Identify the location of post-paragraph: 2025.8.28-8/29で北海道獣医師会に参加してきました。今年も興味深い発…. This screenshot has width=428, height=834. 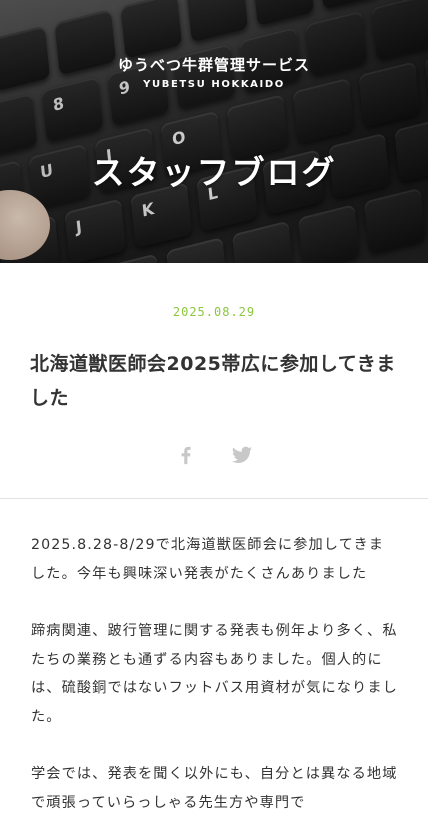
(208, 559).